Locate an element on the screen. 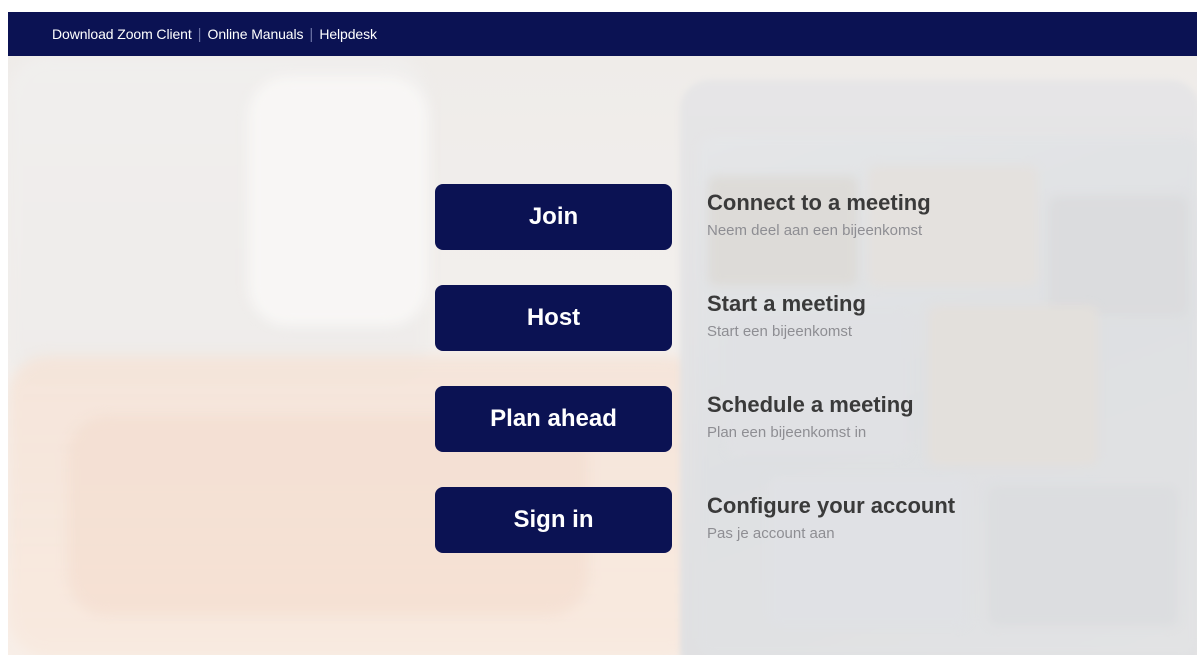 The image size is (1197, 655). sign-in-subtitle: Pas je account aan is located at coordinates (771, 533).